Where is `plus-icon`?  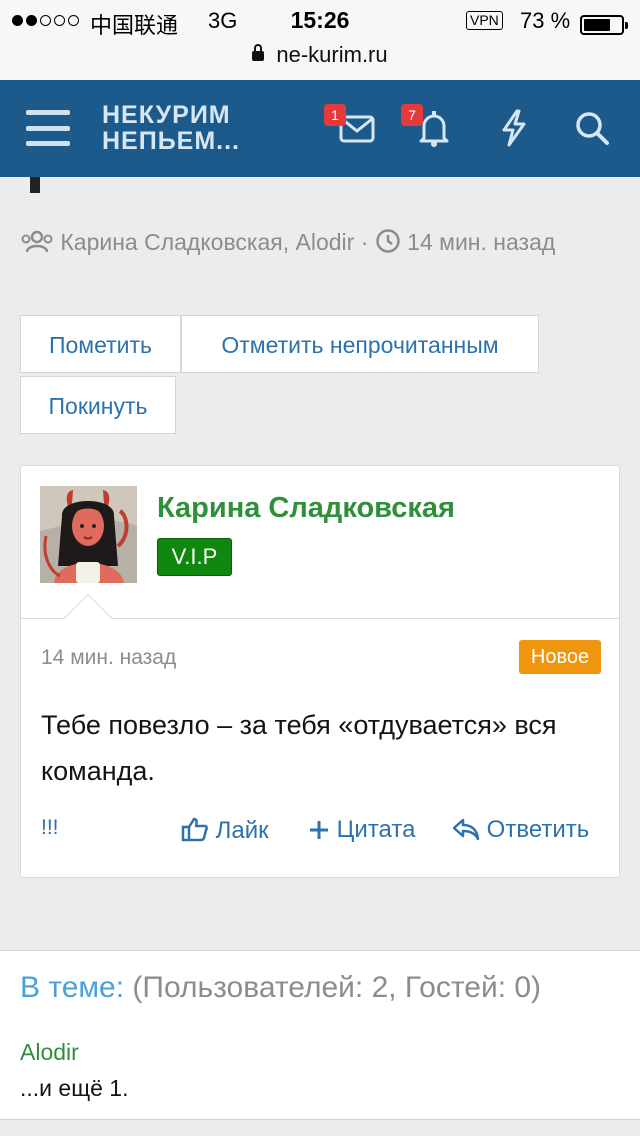 plus-icon is located at coordinates (319, 830).